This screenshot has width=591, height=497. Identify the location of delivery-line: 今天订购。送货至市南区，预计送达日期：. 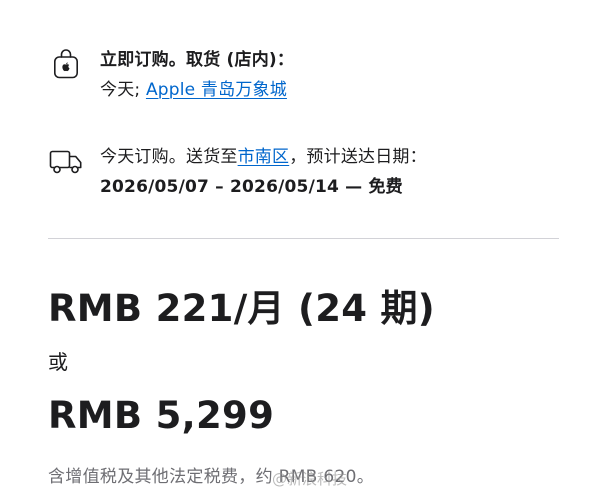
(263, 157).